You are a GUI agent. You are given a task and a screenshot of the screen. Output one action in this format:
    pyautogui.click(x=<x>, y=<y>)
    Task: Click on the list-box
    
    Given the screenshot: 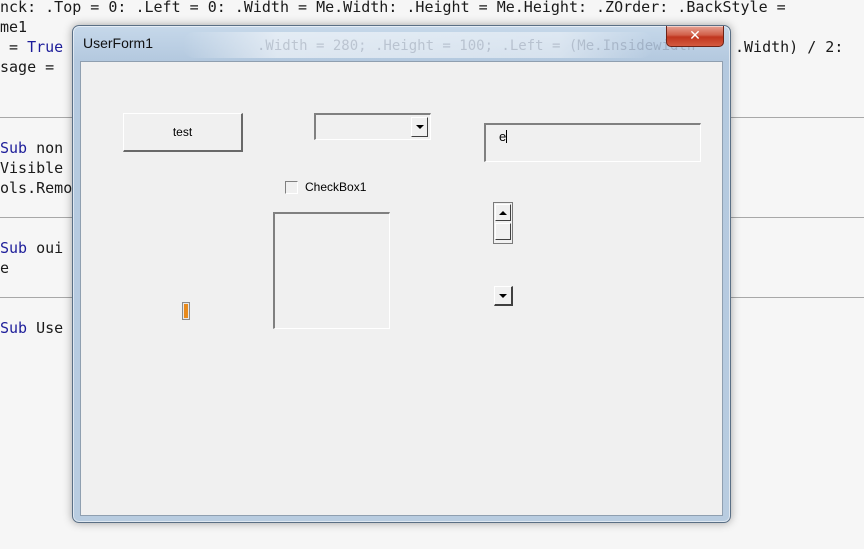 What is the action you would take?
    pyautogui.click(x=331, y=270)
    